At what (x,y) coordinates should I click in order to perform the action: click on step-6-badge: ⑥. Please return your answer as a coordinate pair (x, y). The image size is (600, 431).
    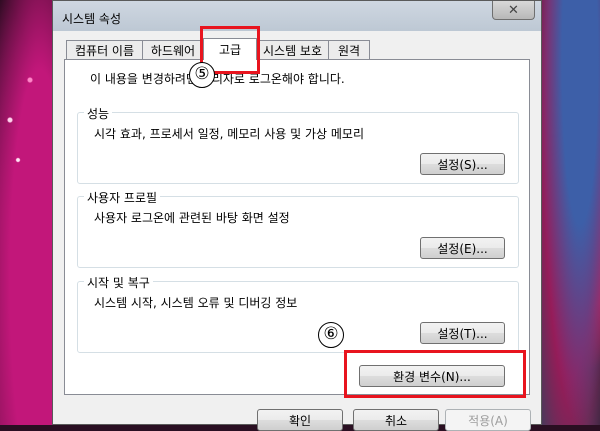
    Looking at the image, I should click on (331, 335).